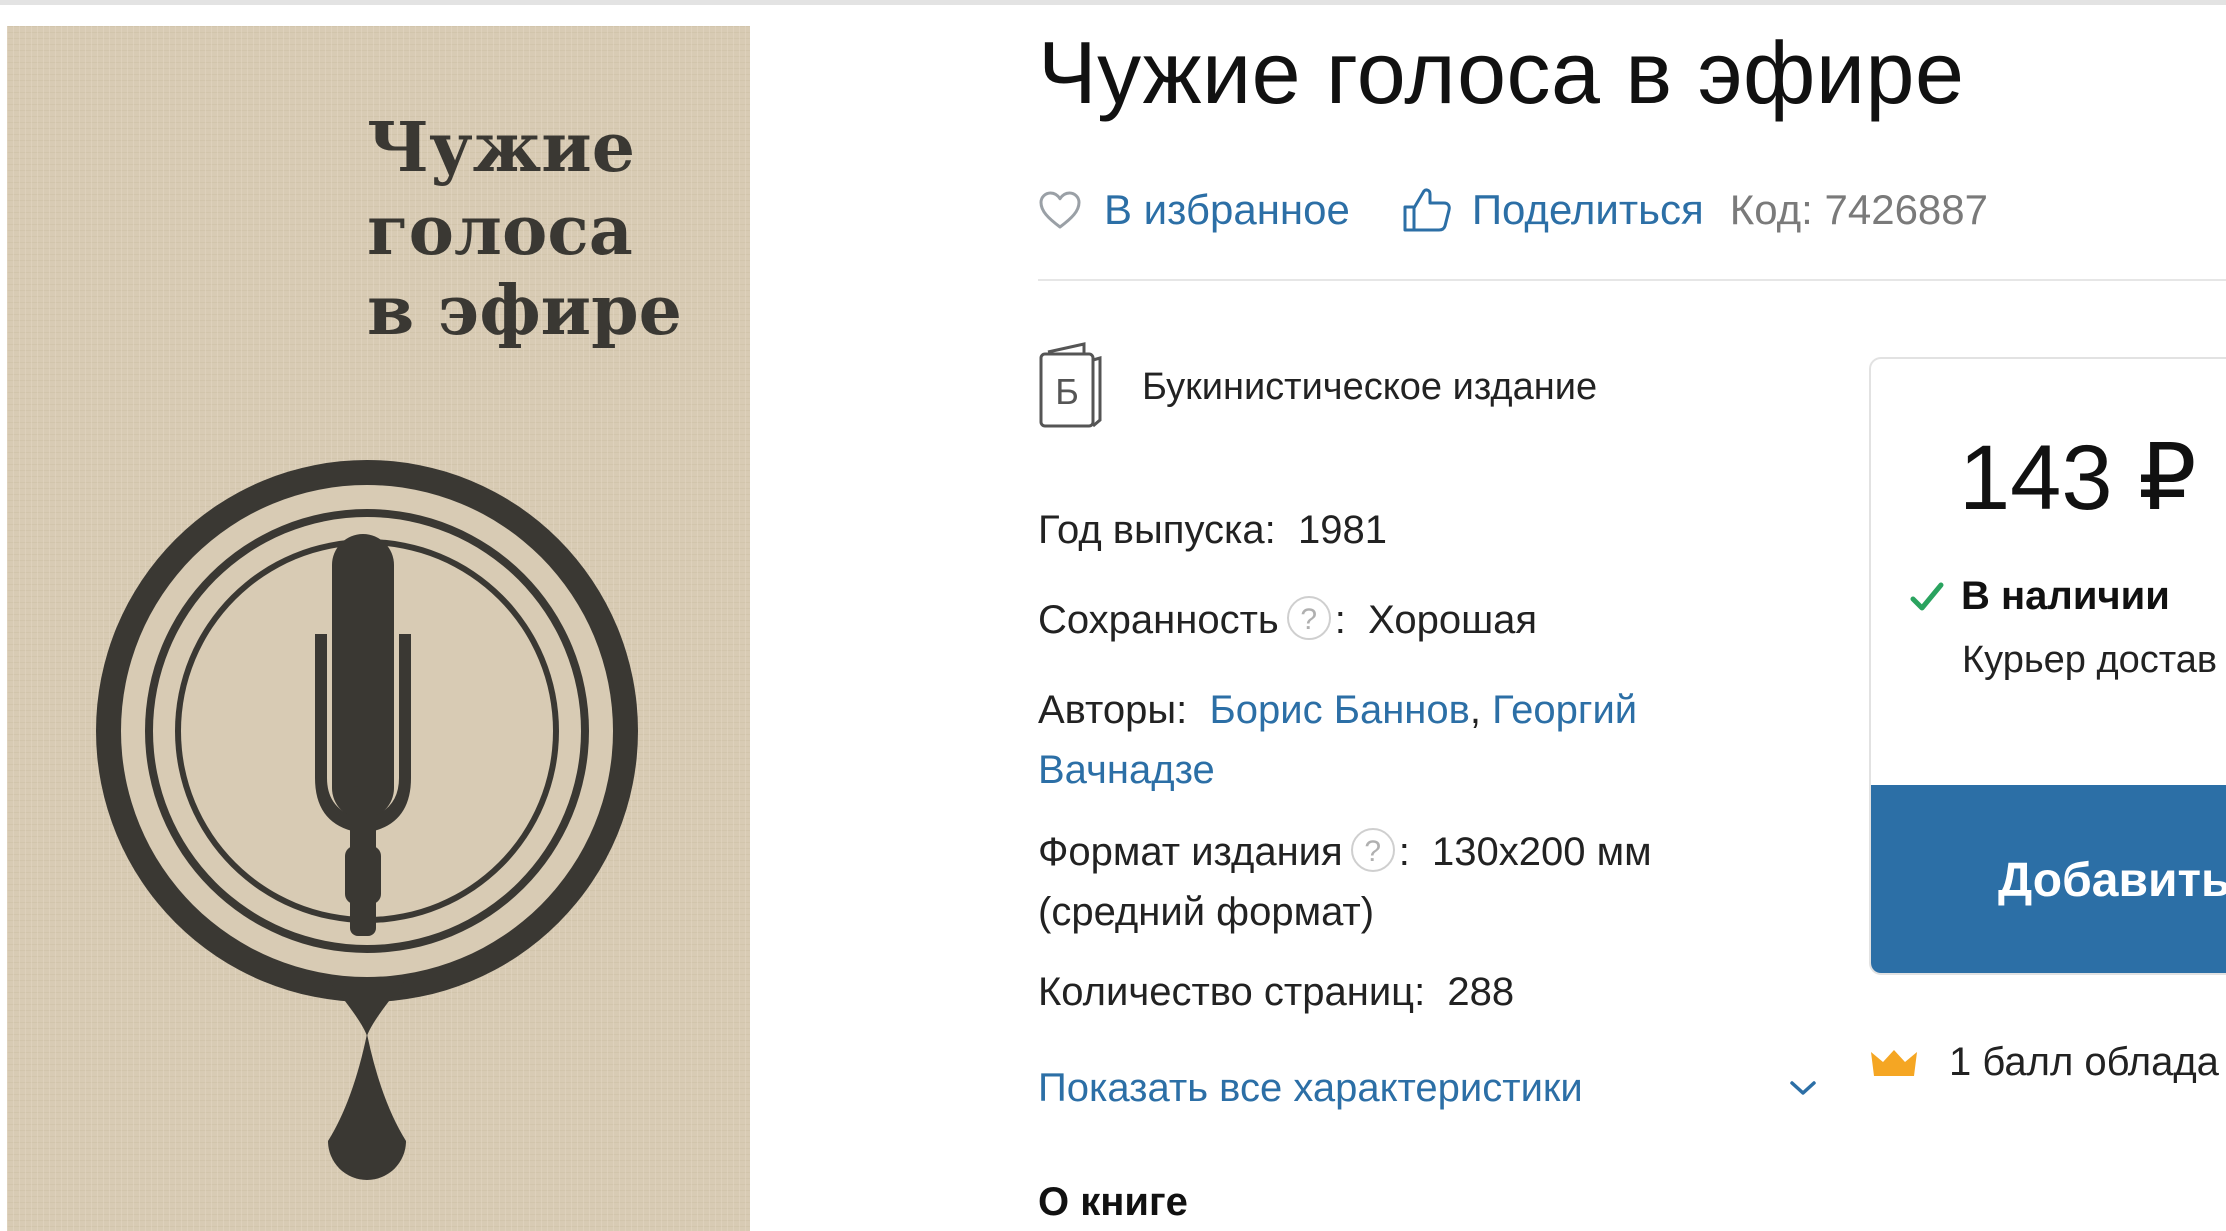  I want to click on share-label: Поделиться, so click(1587, 209).